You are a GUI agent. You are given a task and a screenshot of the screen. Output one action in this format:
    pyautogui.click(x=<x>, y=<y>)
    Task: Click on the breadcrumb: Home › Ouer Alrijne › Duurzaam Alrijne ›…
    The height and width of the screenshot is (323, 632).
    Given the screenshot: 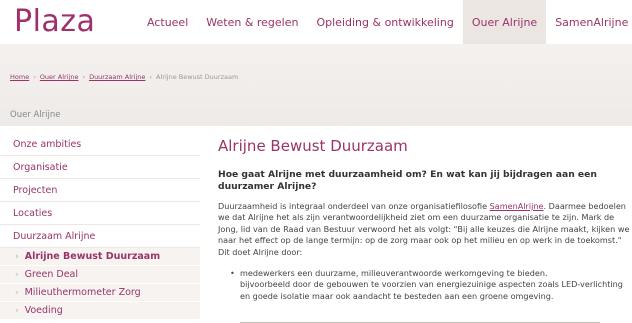 What is the action you would take?
    pyautogui.click(x=124, y=77)
    